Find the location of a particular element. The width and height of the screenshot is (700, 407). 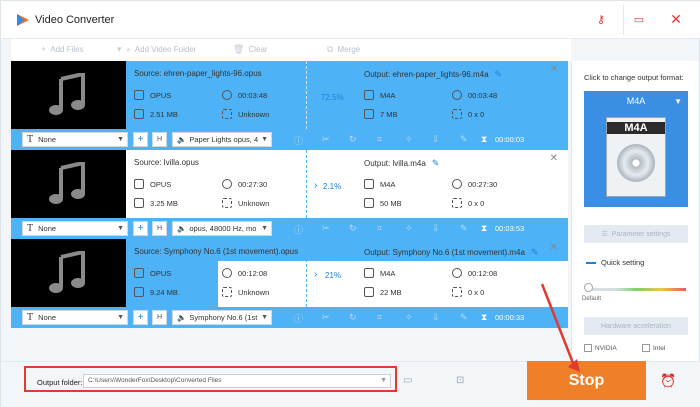

cart-icon: ▭ is located at coordinates (639, 19).